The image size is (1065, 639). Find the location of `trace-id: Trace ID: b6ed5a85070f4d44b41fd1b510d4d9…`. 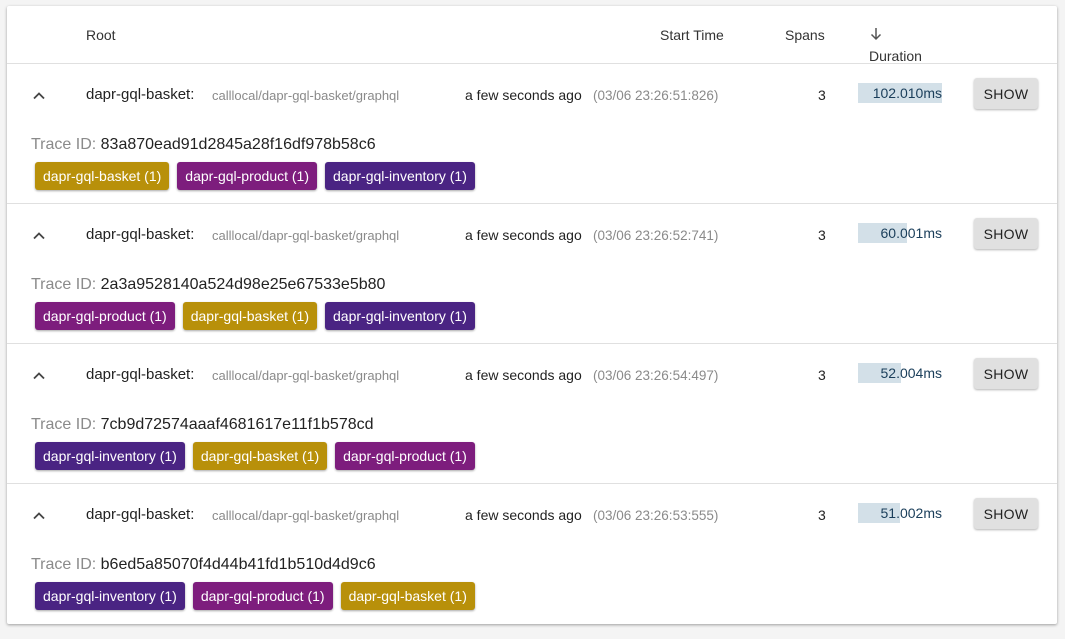

trace-id: Trace ID: b6ed5a85070f4d44b41fd1b510d4d9… is located at coordinates (203, 565).